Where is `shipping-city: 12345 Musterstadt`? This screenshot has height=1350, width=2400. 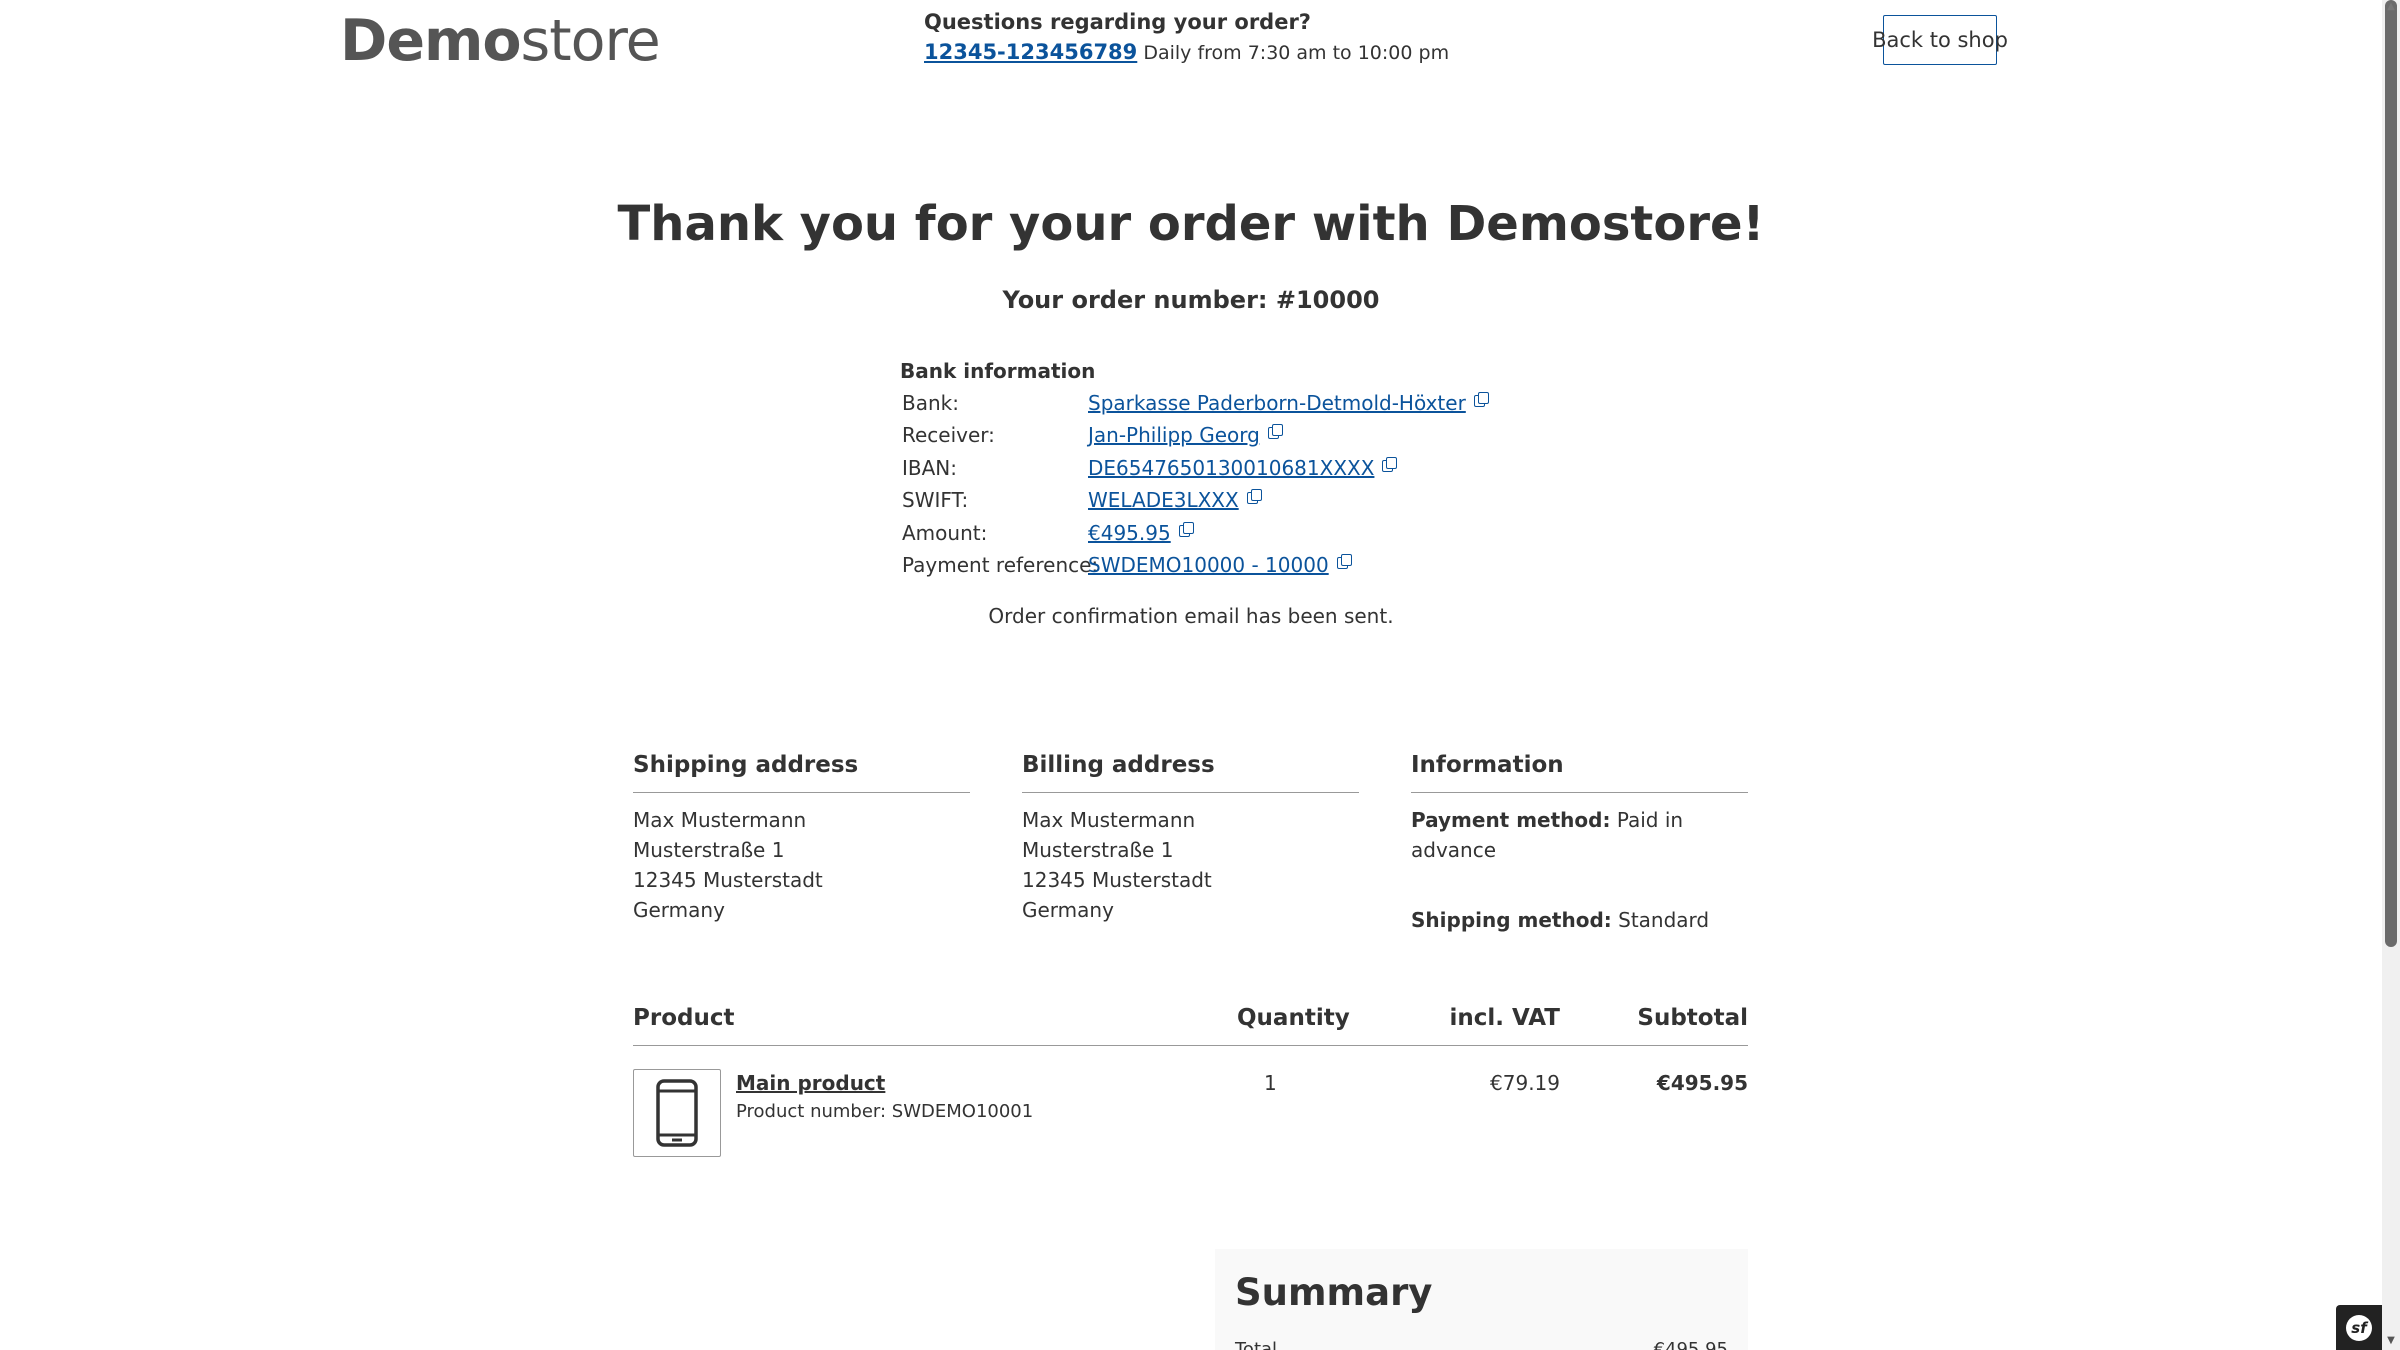
shipping-city: 12345 Musterstadt is located at coordinates (728, 880).